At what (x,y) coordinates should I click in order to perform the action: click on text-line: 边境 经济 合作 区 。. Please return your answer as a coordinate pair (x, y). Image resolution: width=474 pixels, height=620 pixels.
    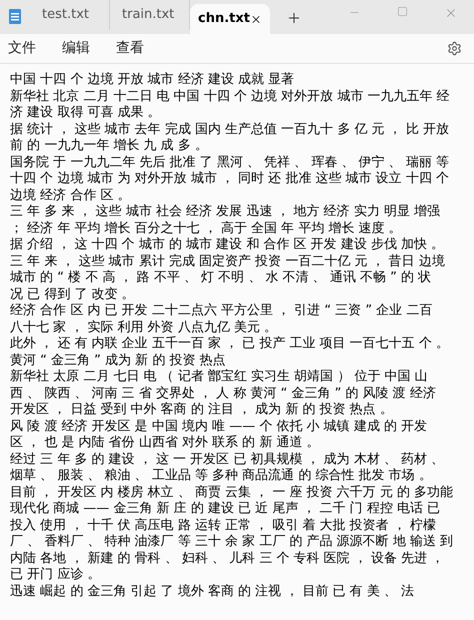
    Looking at the image, I should click on (70, 196).